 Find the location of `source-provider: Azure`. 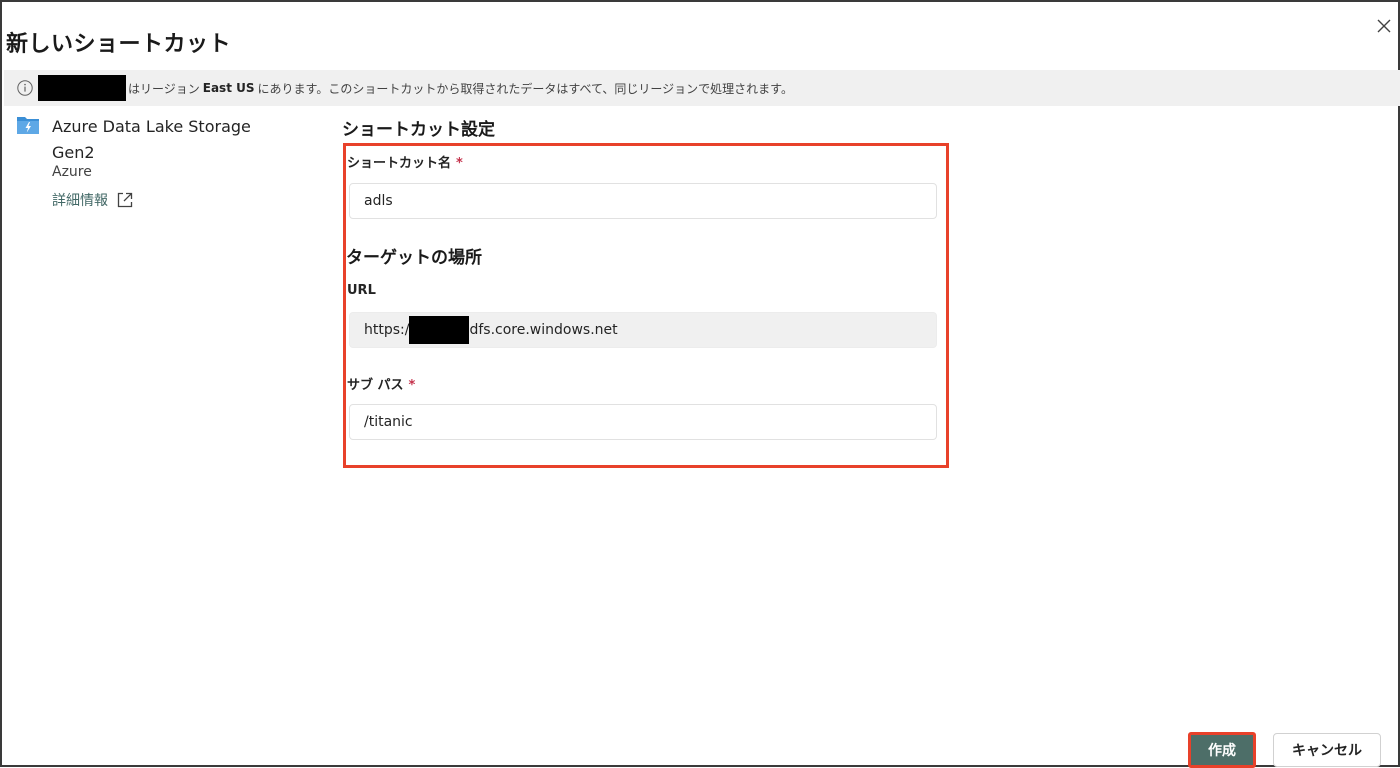

source-provider: Azure is located at coordinates (72, 172).